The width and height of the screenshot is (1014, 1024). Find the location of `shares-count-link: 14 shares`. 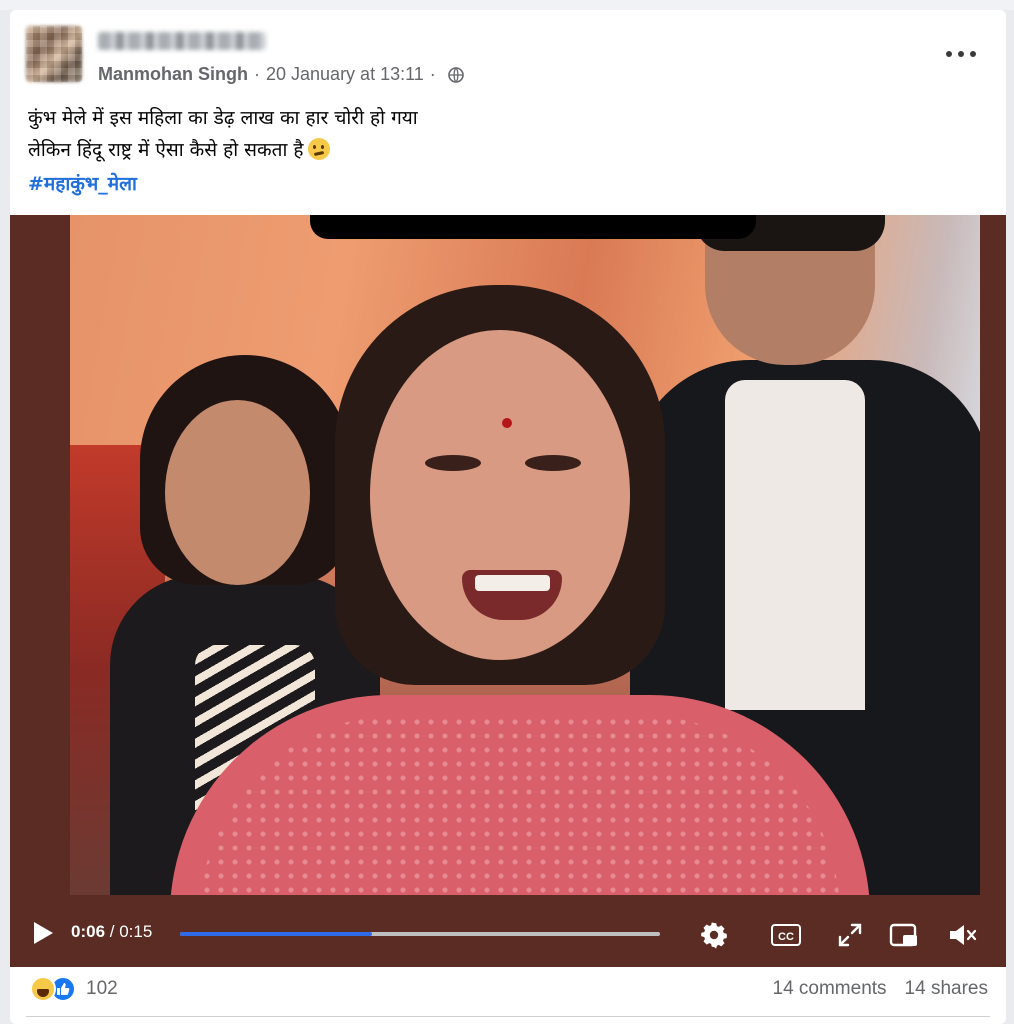

shares-count-link: 14 shares is located at coordinates (946, 989).